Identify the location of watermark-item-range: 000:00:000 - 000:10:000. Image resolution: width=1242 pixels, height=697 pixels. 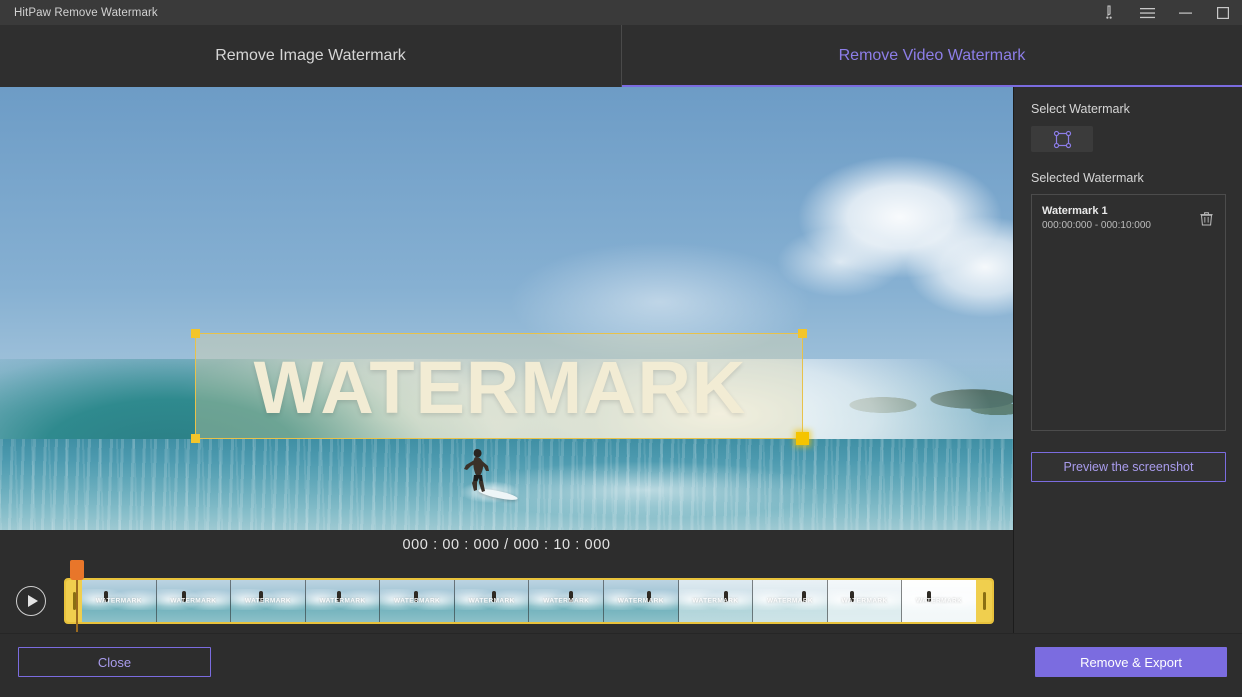
(1096, 225).